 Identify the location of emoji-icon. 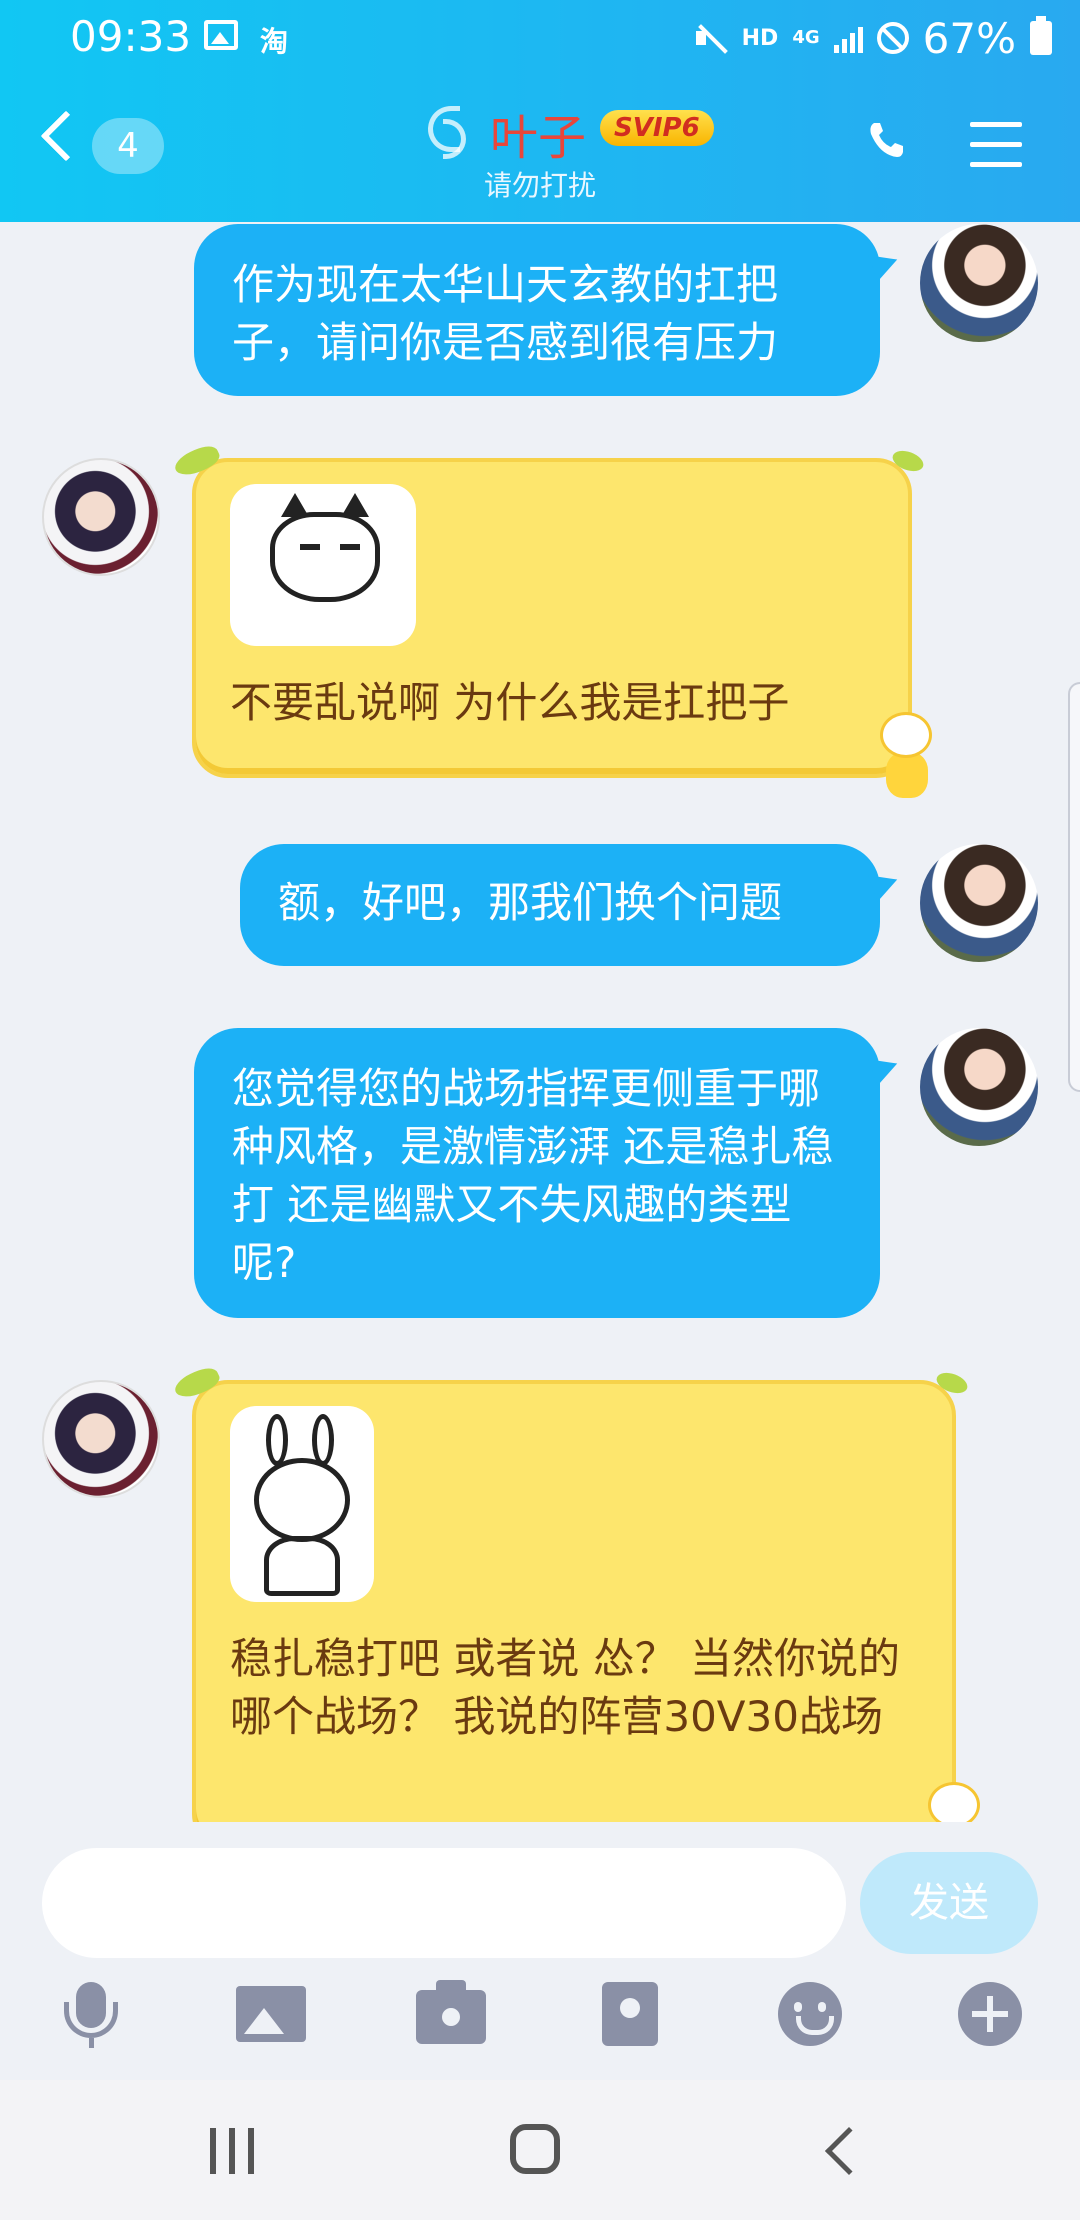
(810, 2014).